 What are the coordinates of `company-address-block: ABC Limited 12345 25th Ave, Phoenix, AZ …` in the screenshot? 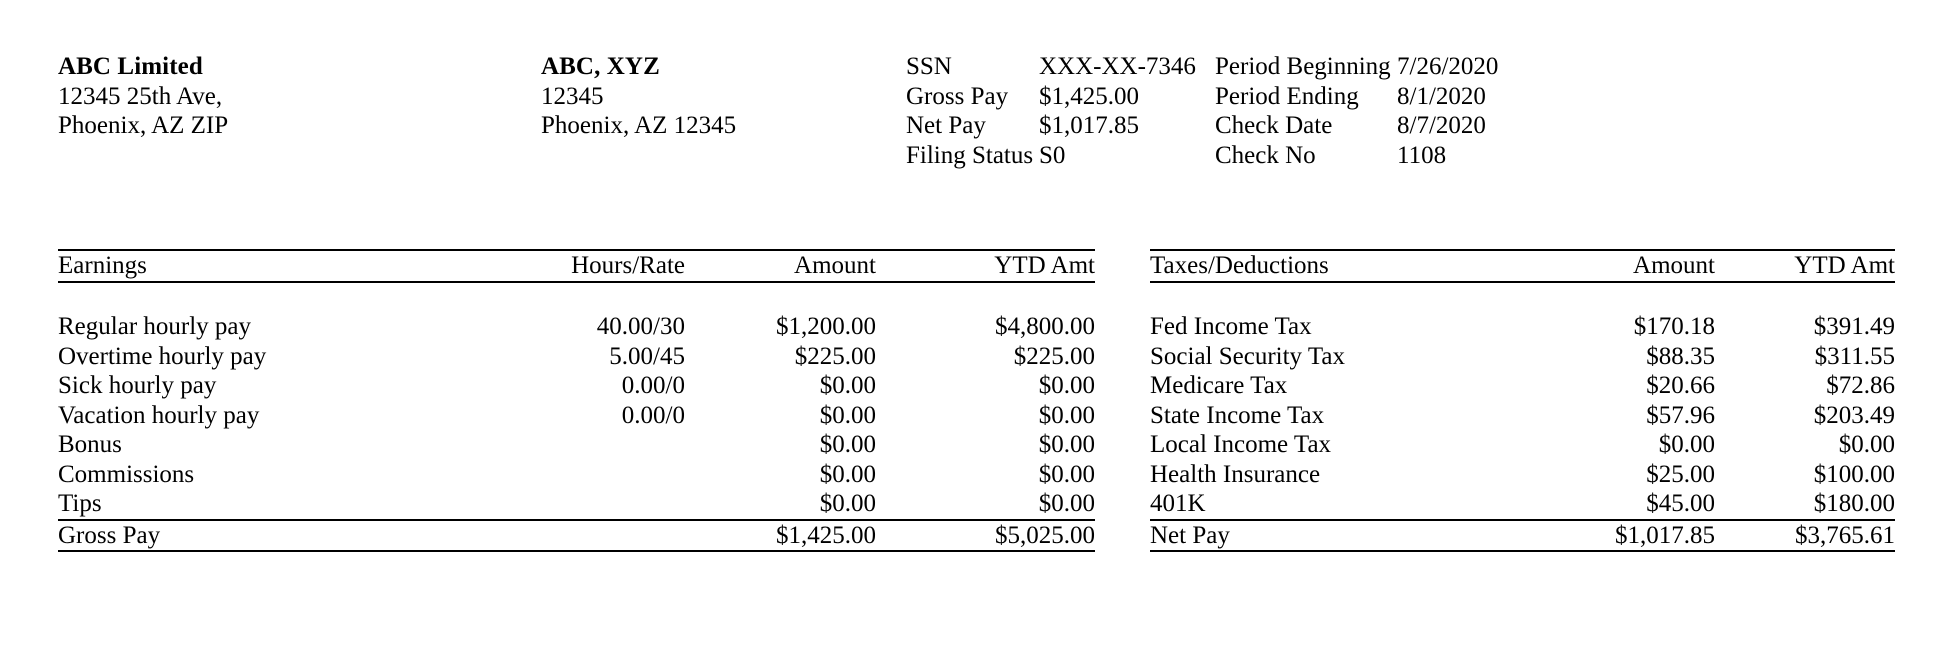 It's located at (143, 96).